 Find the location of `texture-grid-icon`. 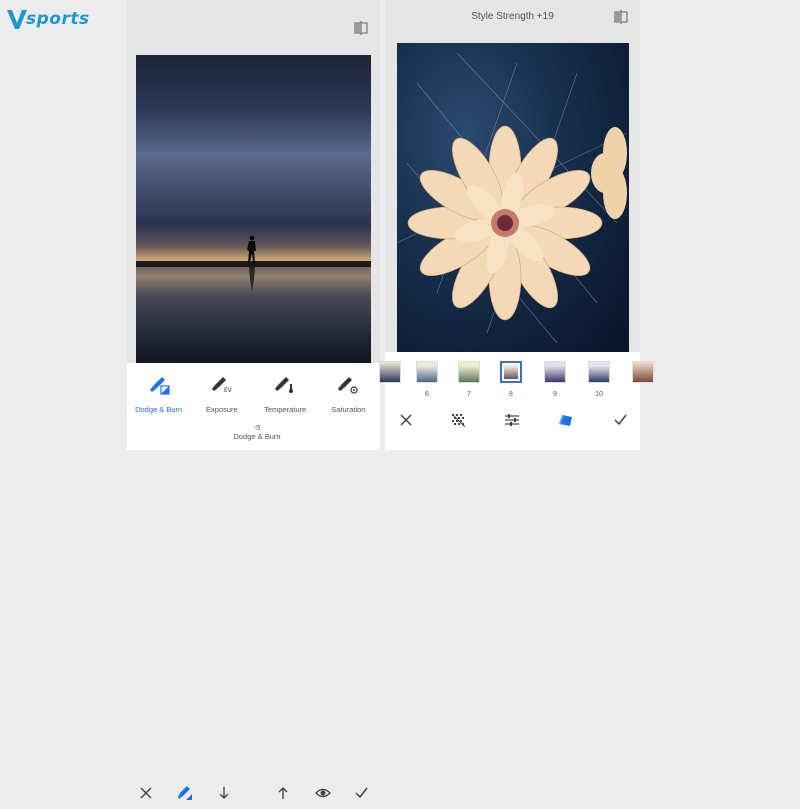

texture-grid-icon is located at coordinates (458, 420).